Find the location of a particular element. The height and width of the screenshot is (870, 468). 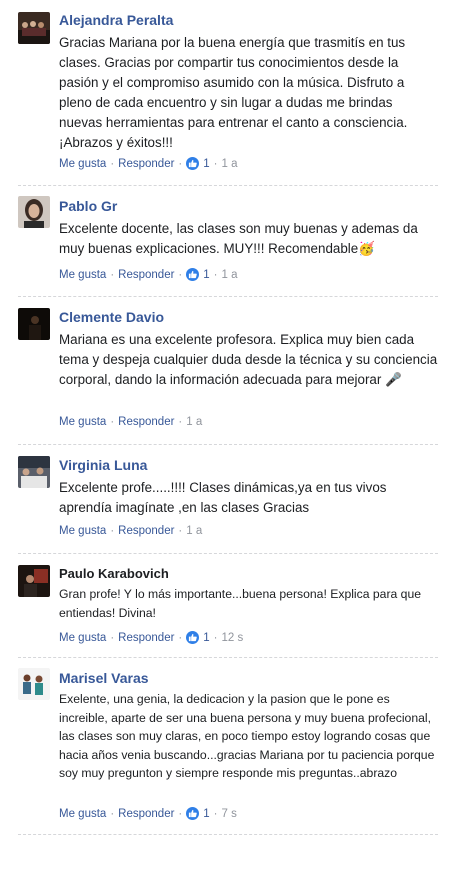

comment-author: Alejandra Peralta is located at coordinates (116, 20).